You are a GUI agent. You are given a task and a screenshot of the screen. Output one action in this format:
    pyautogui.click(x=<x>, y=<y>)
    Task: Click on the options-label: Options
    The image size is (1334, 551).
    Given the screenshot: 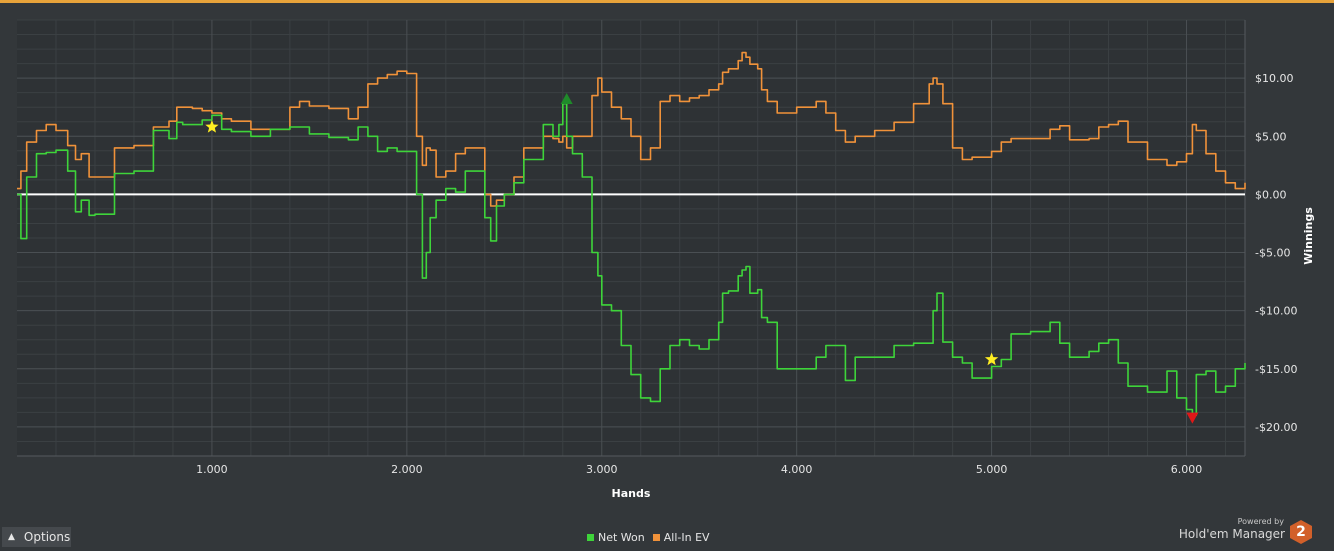 What is the action you would take?
    pyautogui.click(x=47, y=537)
    